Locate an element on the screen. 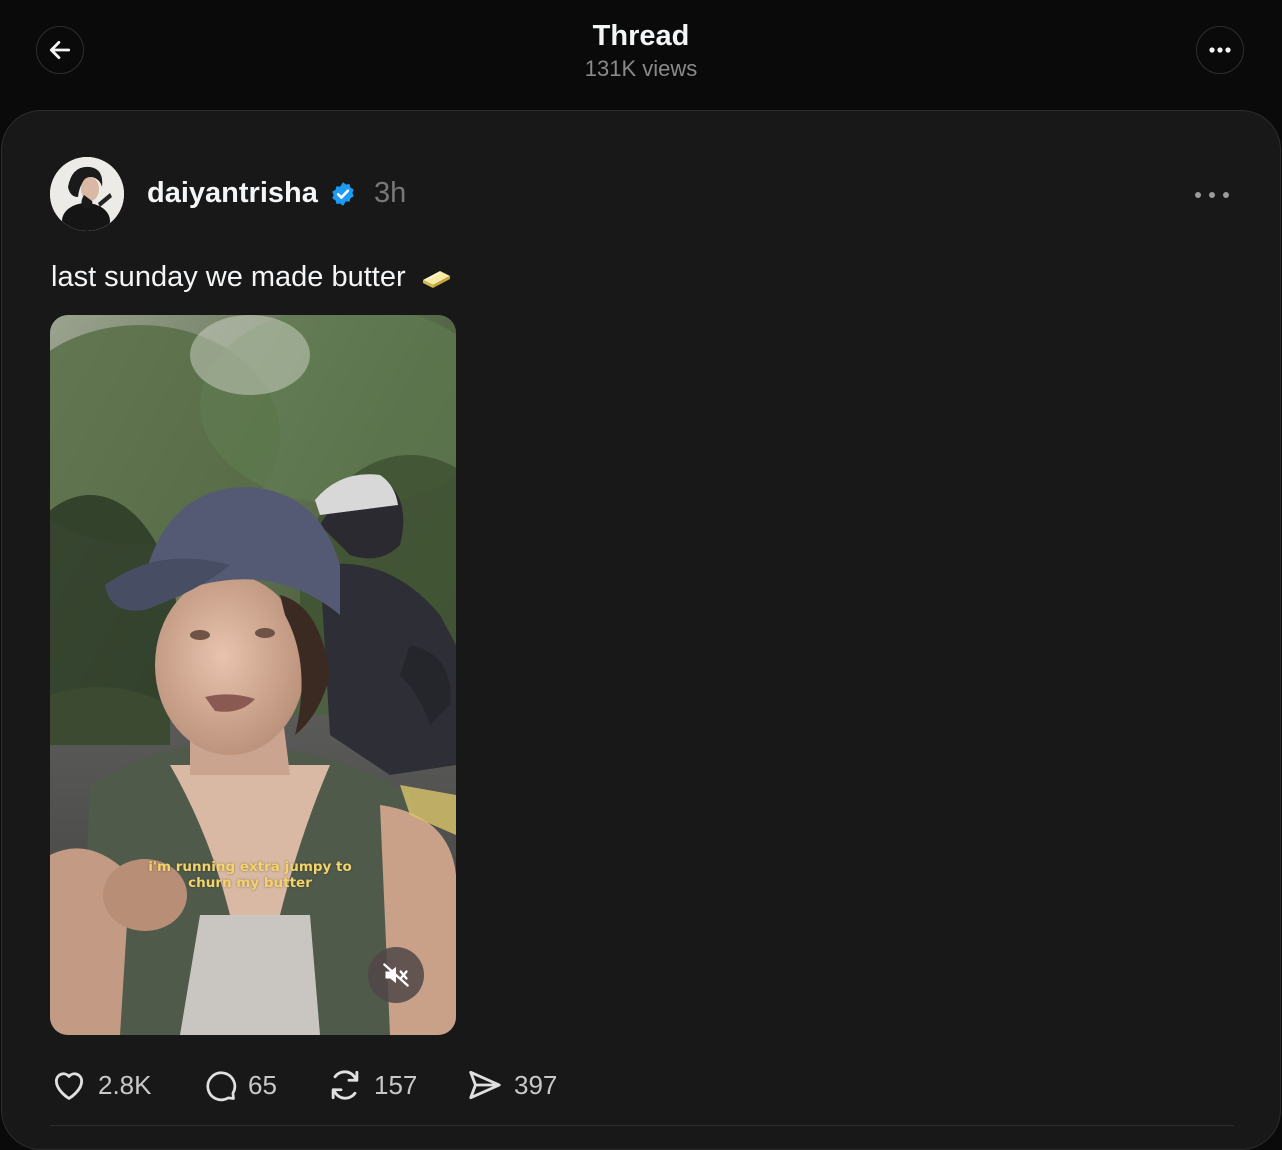  repost-button: 157 is located at coordinates (371, 1085).